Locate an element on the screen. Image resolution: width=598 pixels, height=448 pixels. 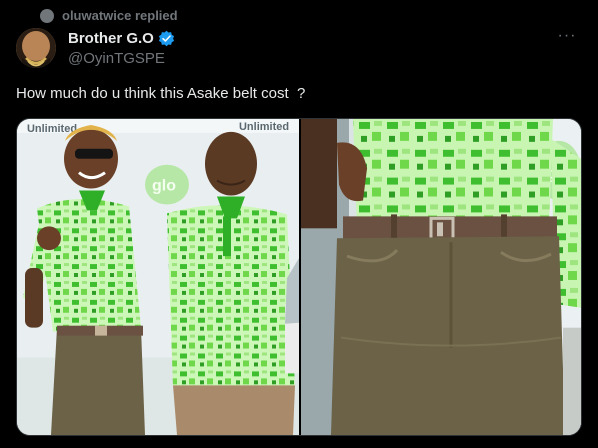
verified-badge-icon is located at coordinates (166, 38).